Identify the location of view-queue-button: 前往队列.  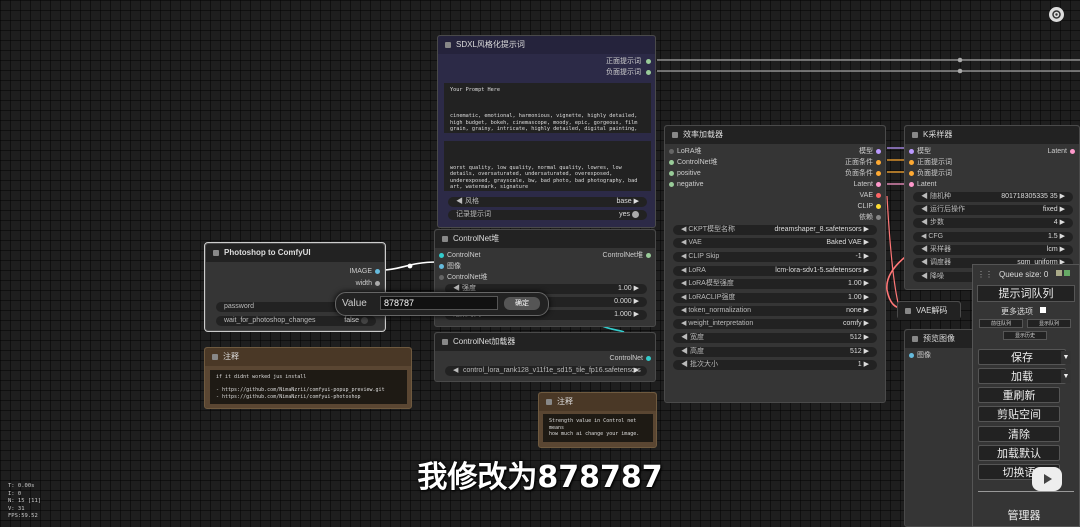
(1001, 323).